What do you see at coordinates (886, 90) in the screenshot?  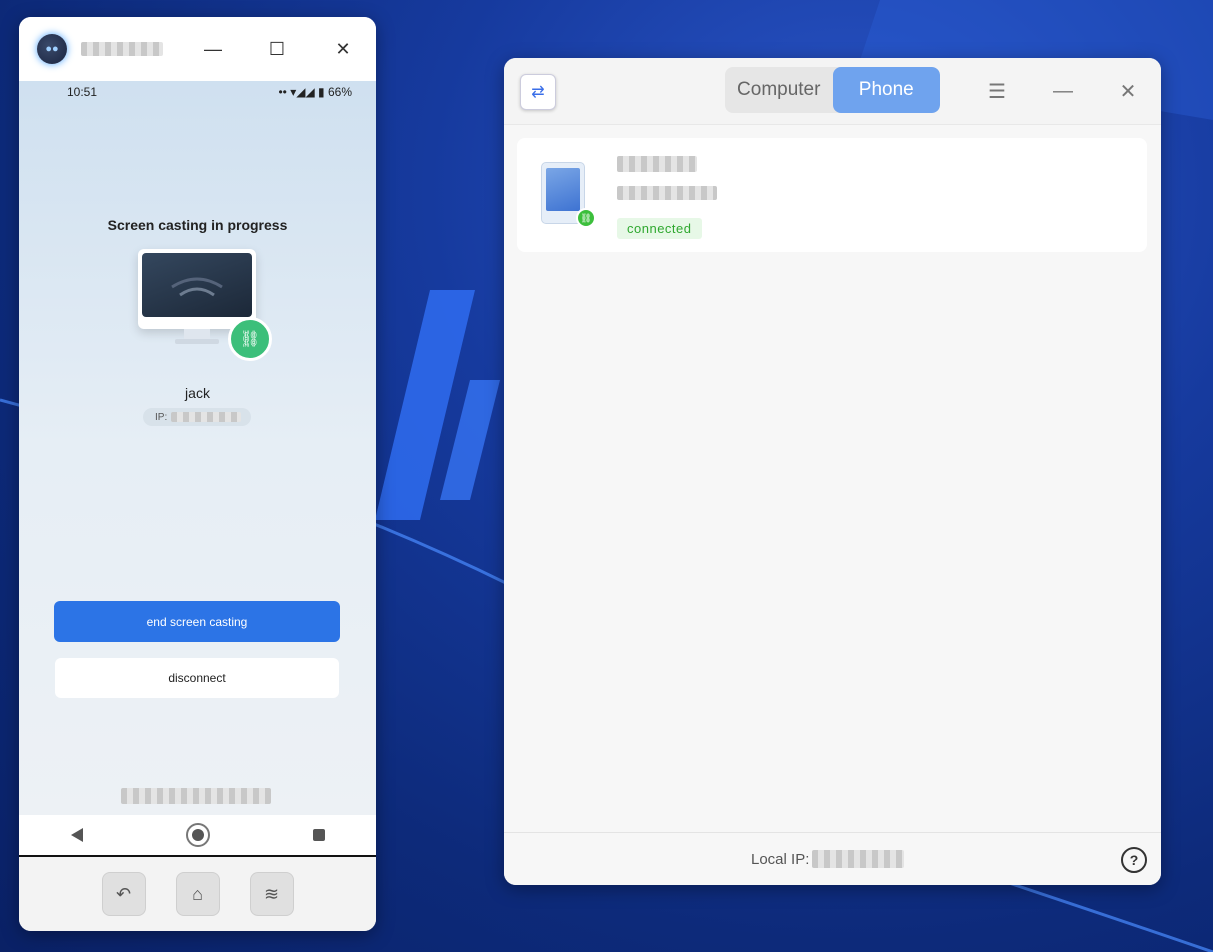 I see `tab-phone: Phone` at bounding box center [886, 90].